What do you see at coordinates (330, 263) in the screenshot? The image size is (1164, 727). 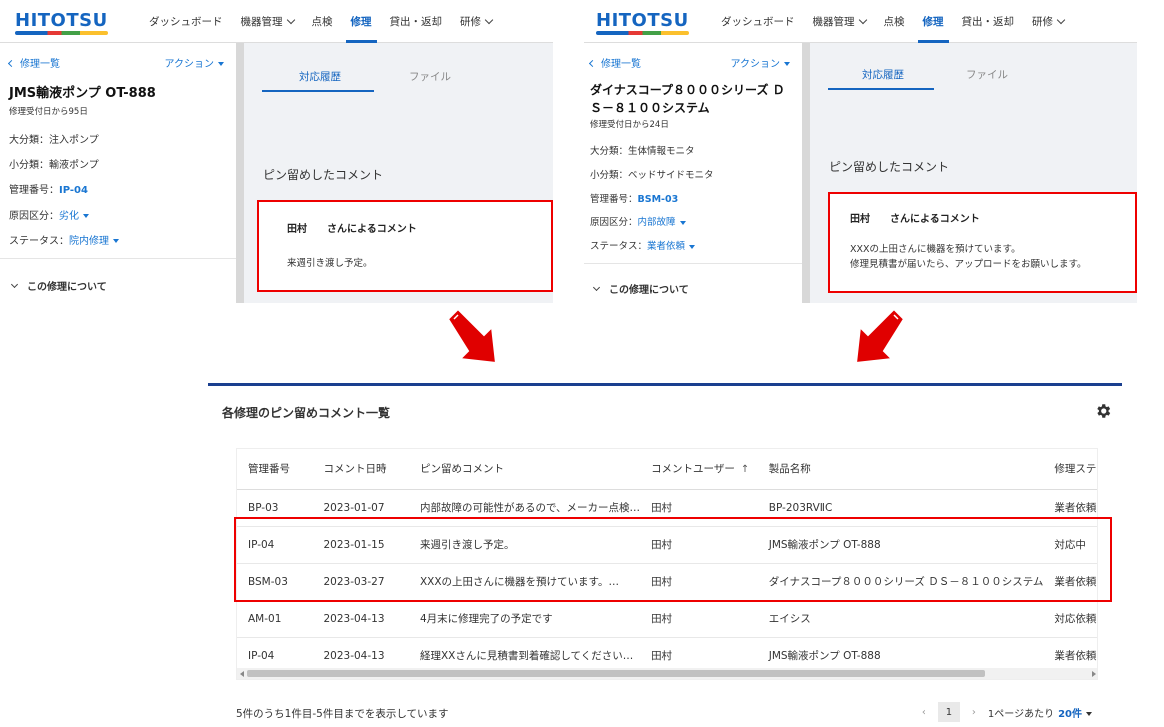 I see `comment-body: 来週引き渡し予定。` at bounding box center [330, 263].